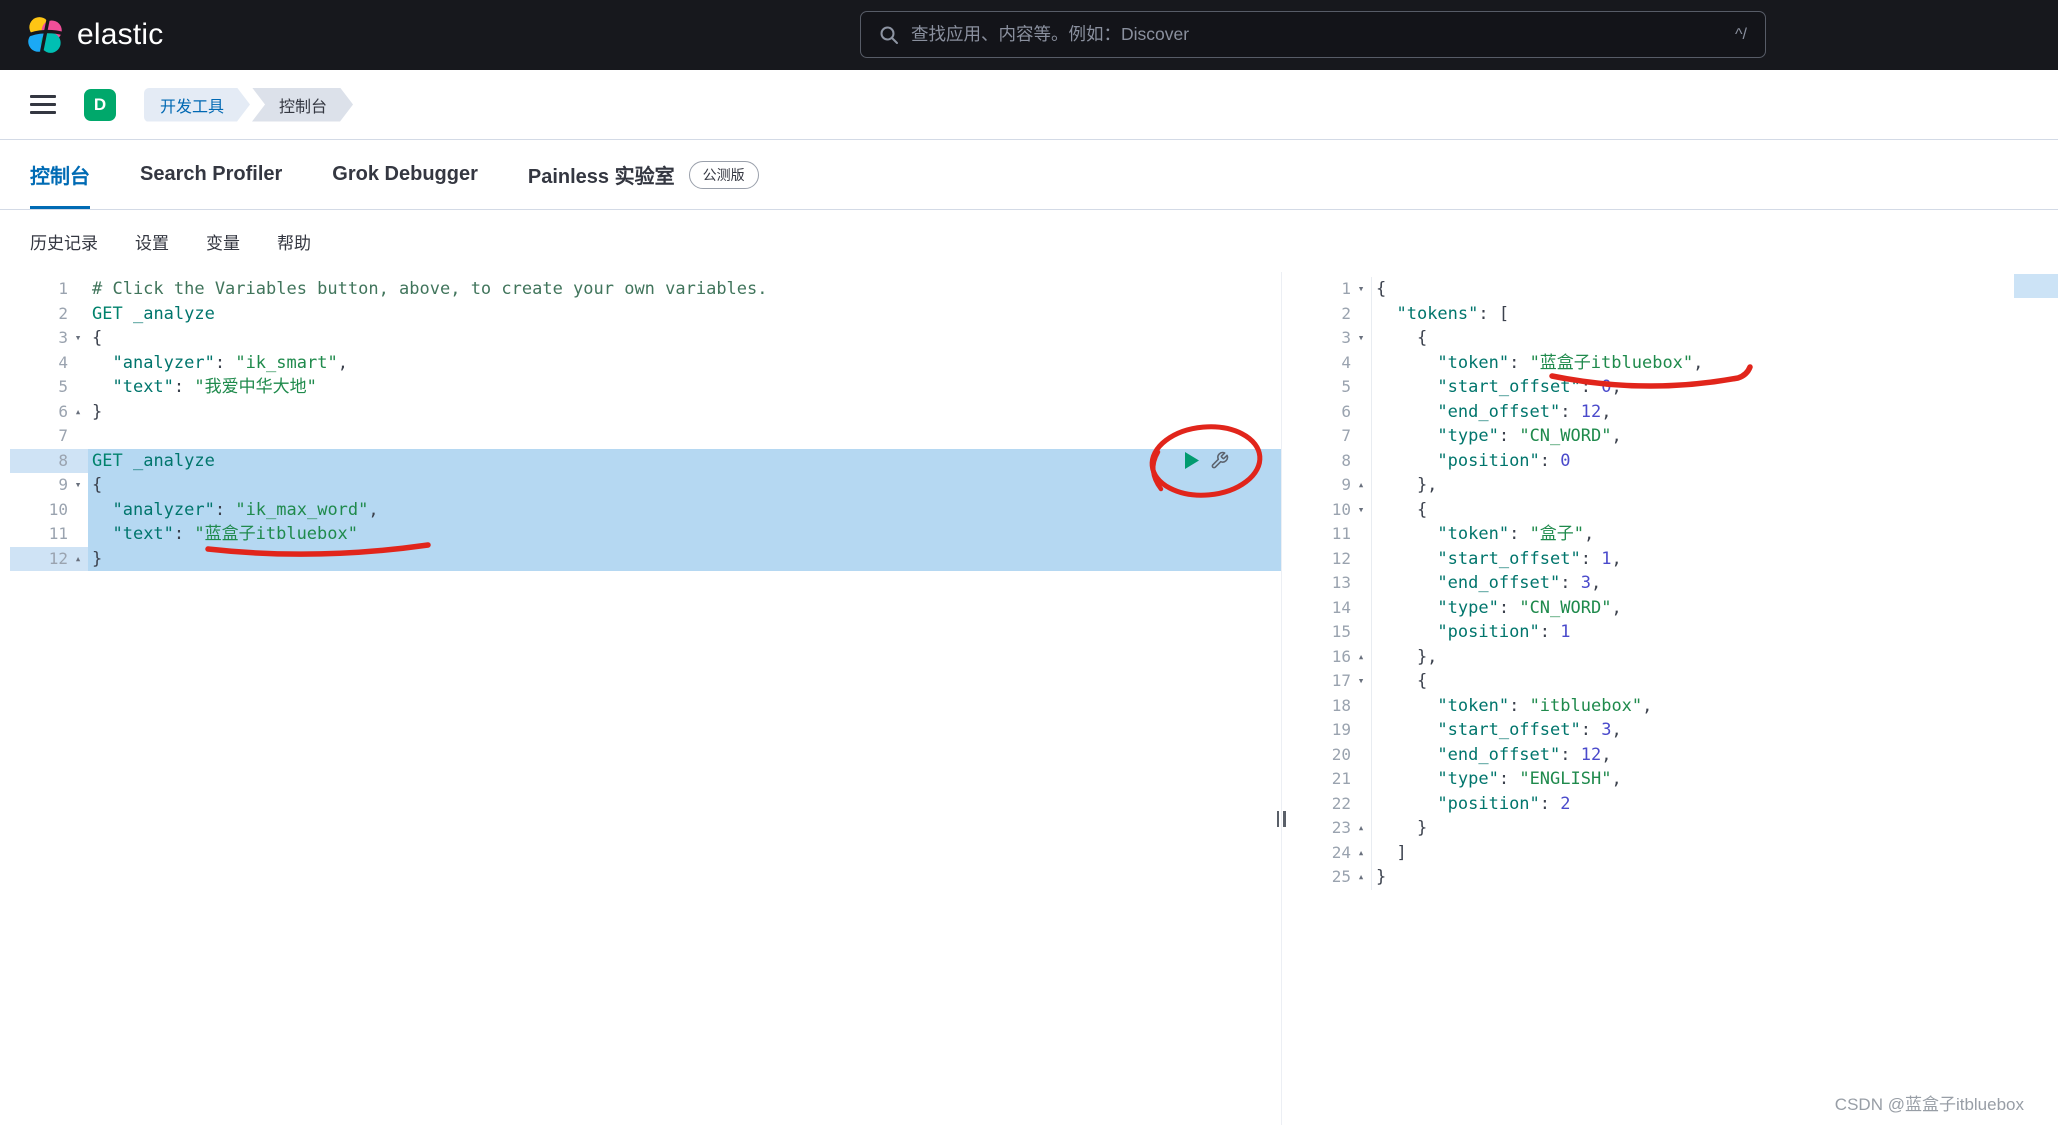  What do you see at coordinates (1670, 436) in the screenshot?
I see `code-line: 7 "type": "CN_WORD",` at bounding box center [1670, 436].